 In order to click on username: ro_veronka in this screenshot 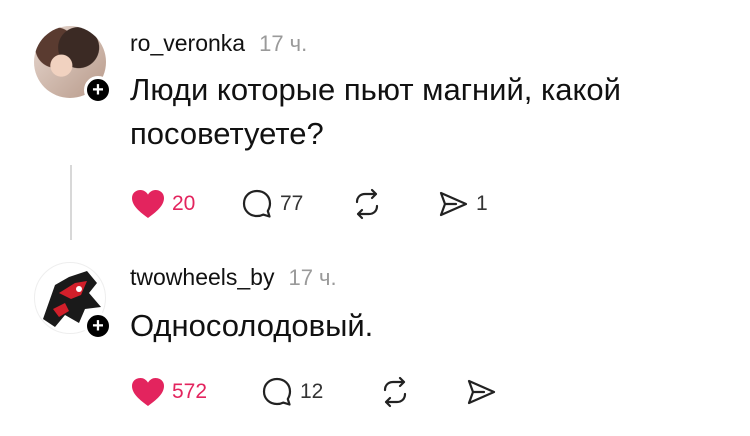, I will do `click(187, 43)`.